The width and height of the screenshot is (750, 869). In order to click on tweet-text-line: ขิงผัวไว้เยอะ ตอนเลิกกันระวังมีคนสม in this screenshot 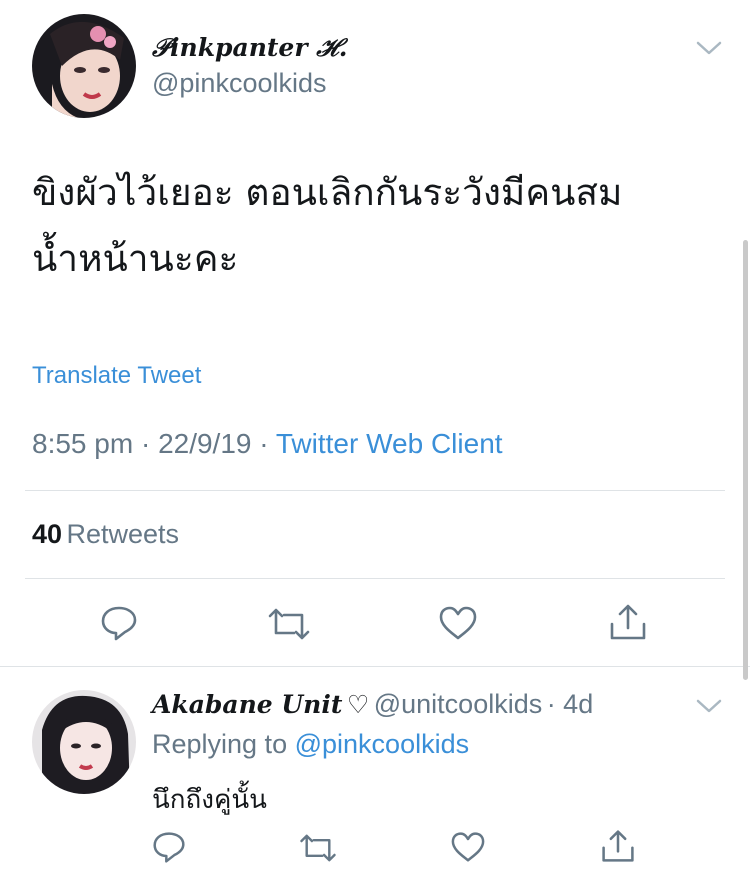, I will do `click(327, 192)`.